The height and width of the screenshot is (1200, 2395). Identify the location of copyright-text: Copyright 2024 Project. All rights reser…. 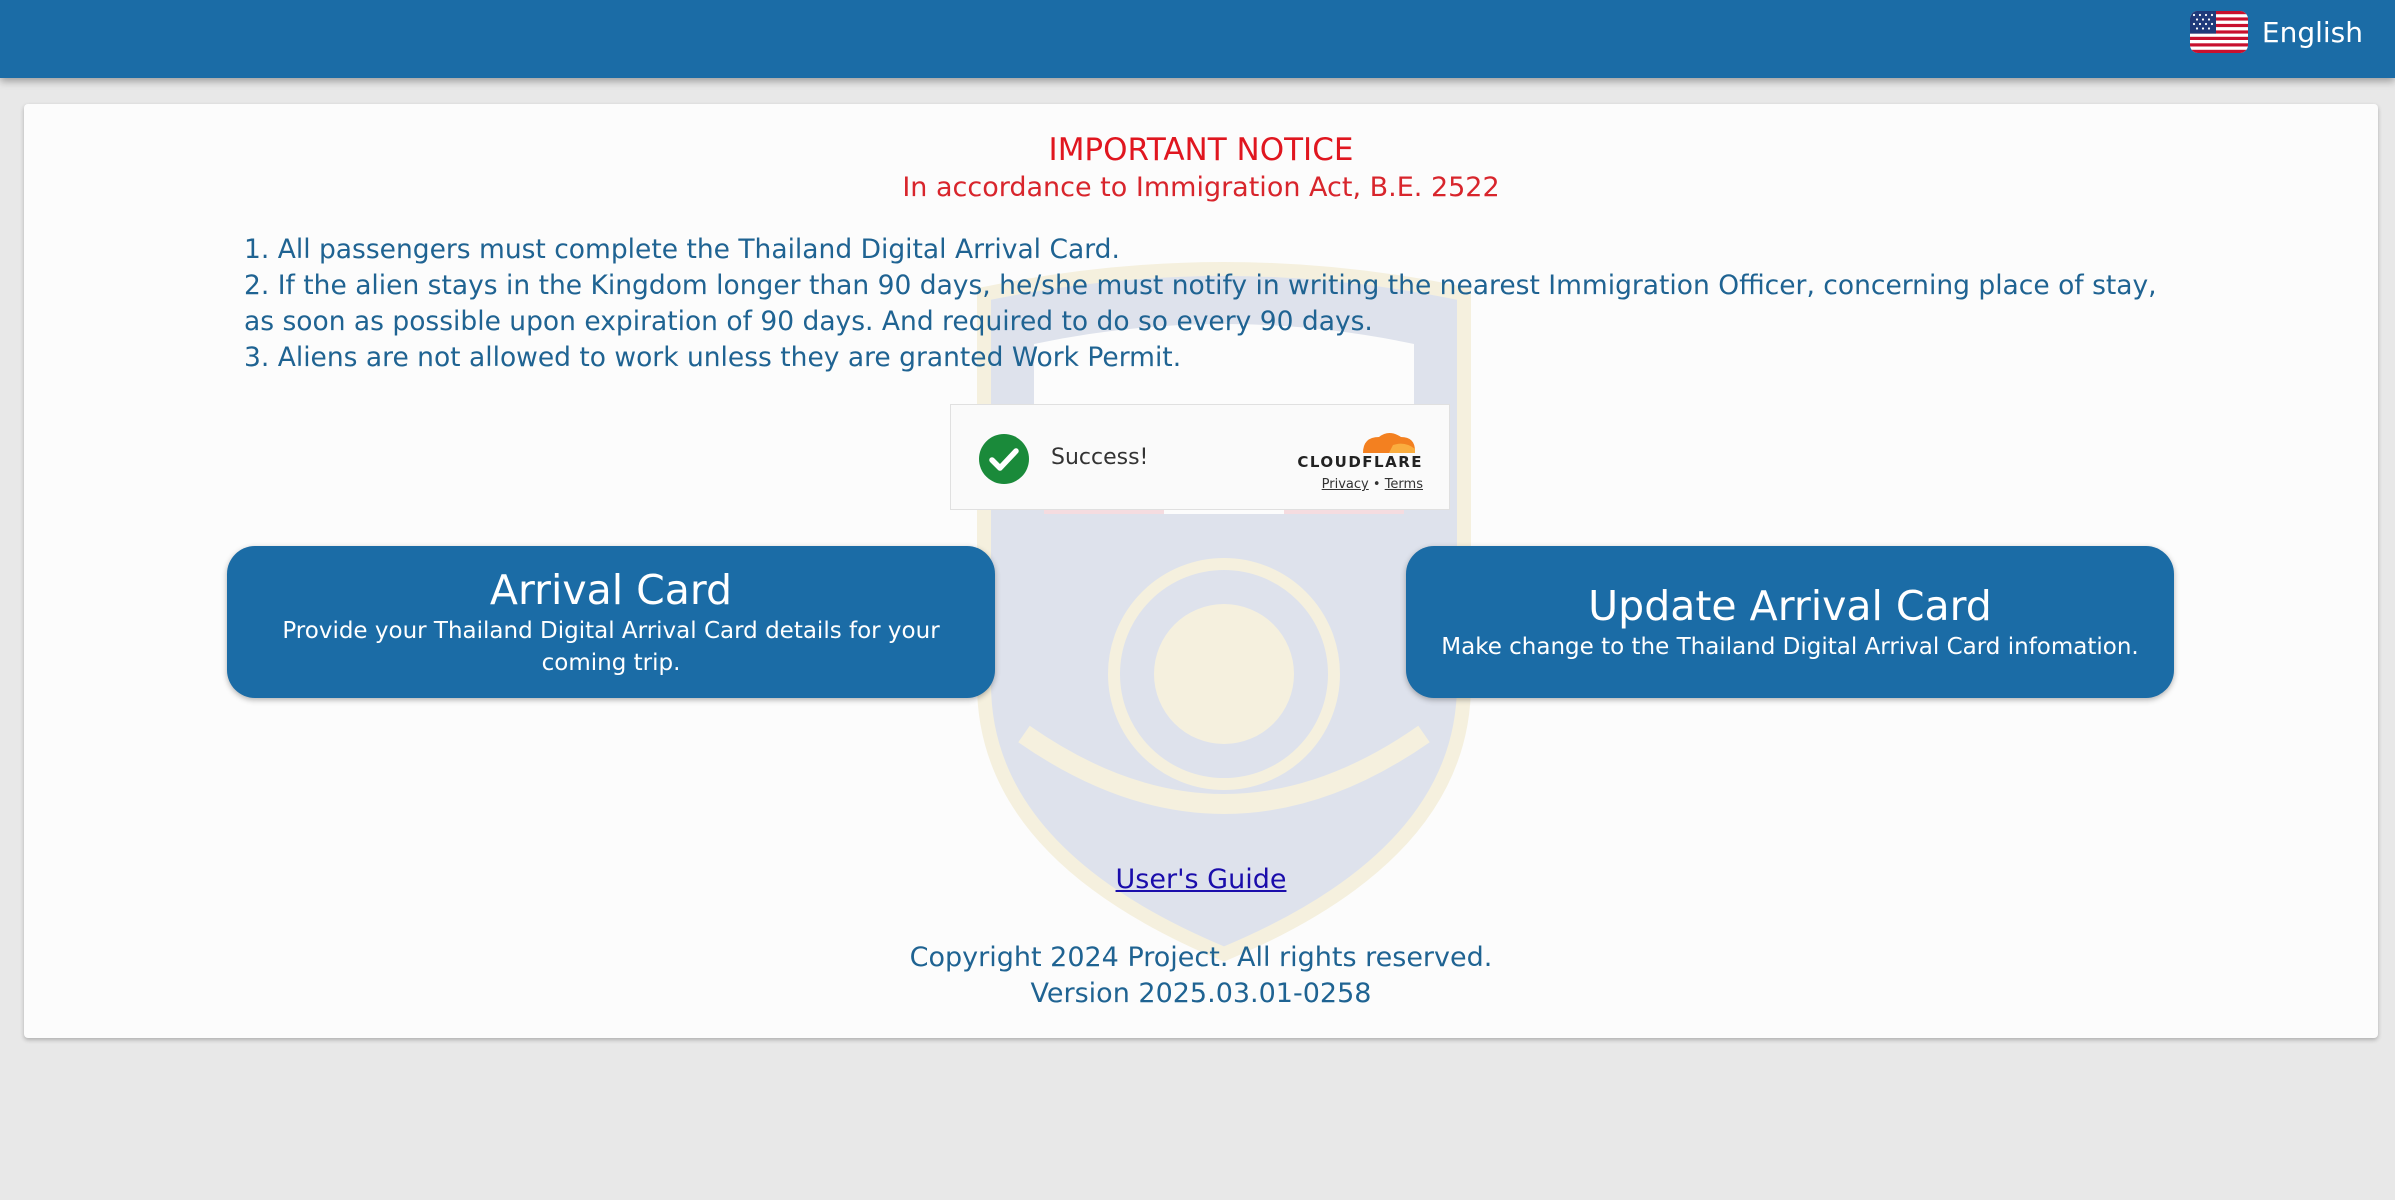
(1201, 957).